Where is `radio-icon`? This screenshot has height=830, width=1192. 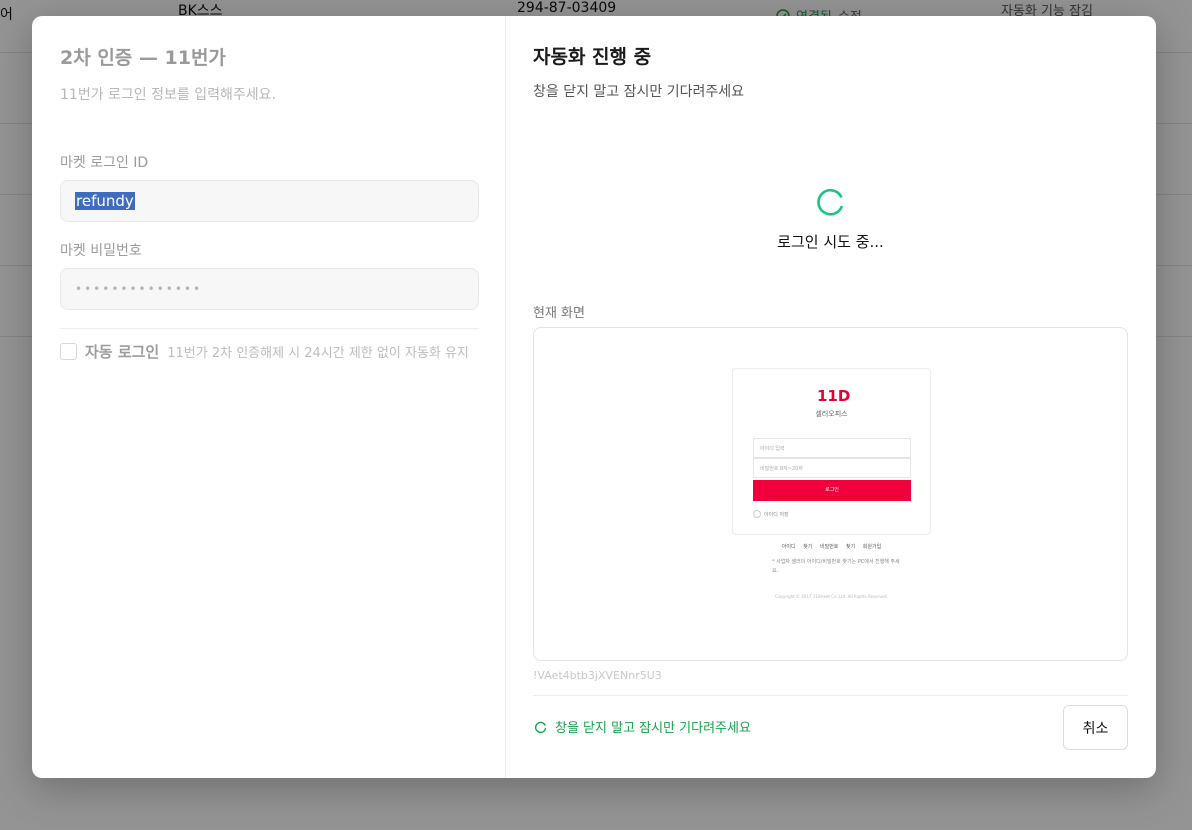
radio-icon is located at coordinates (757, 514).